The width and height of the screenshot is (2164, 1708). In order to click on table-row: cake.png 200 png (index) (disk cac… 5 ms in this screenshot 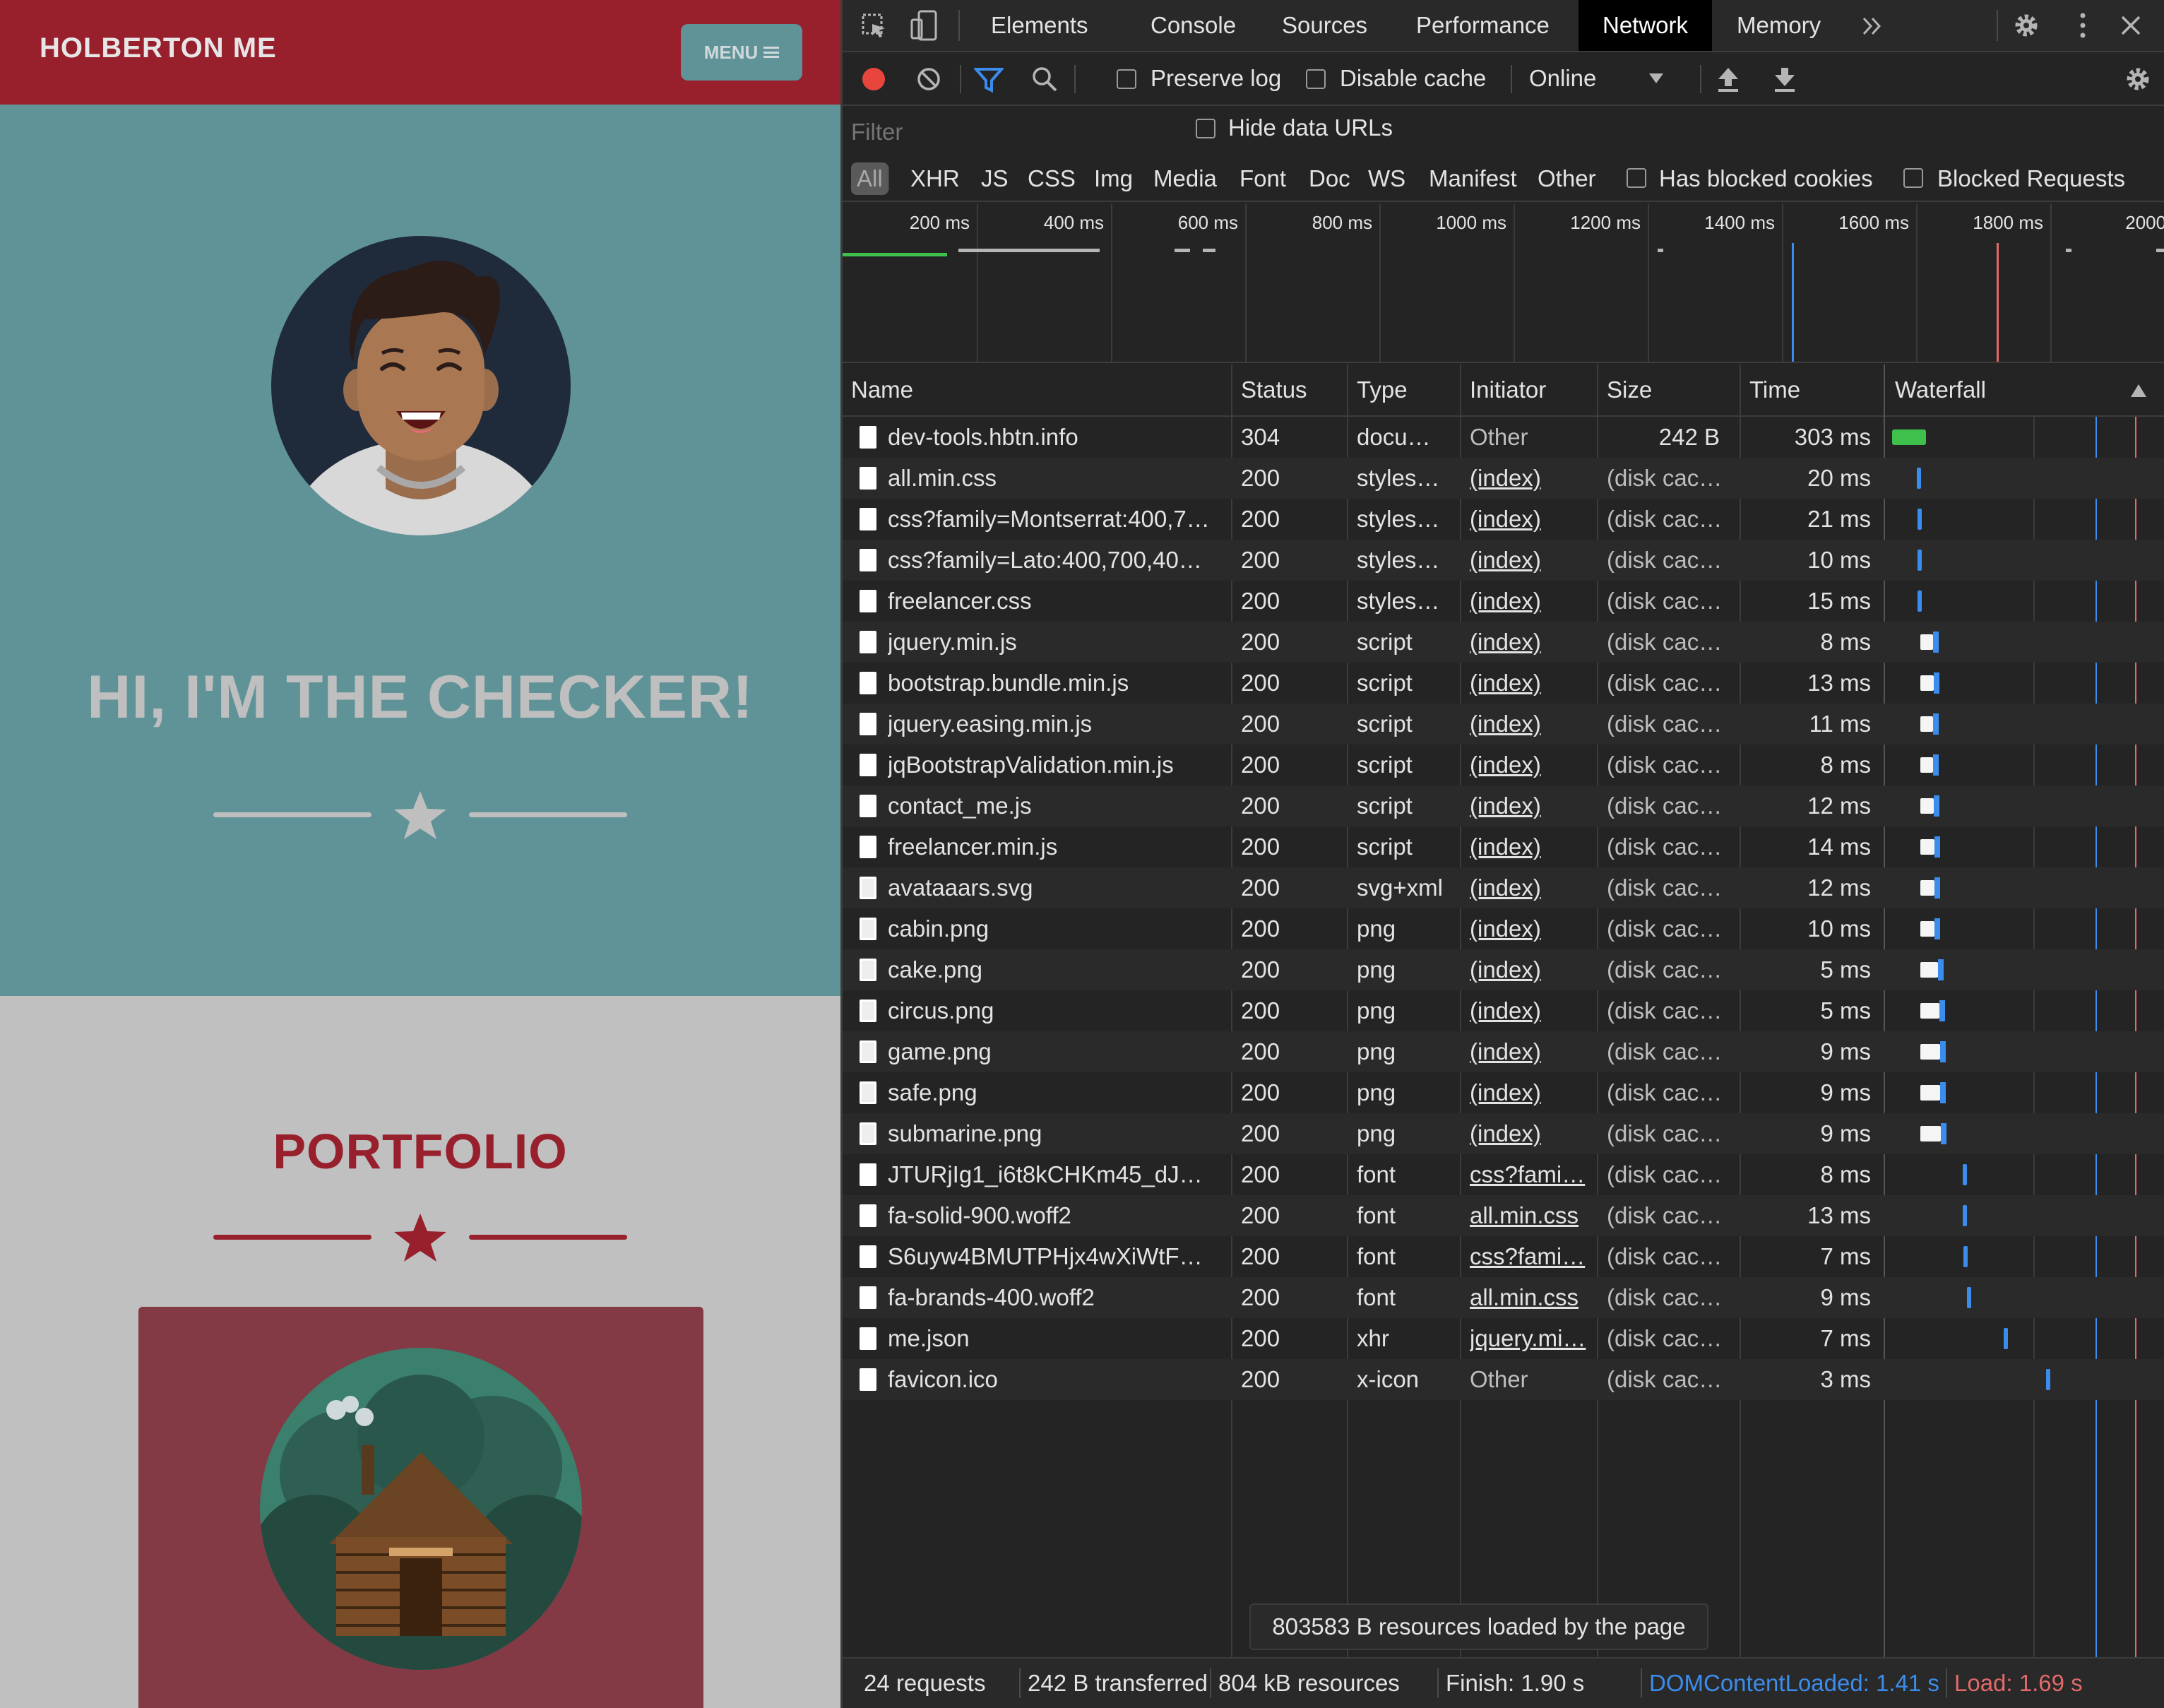, I will do `click(1503, 969)`.